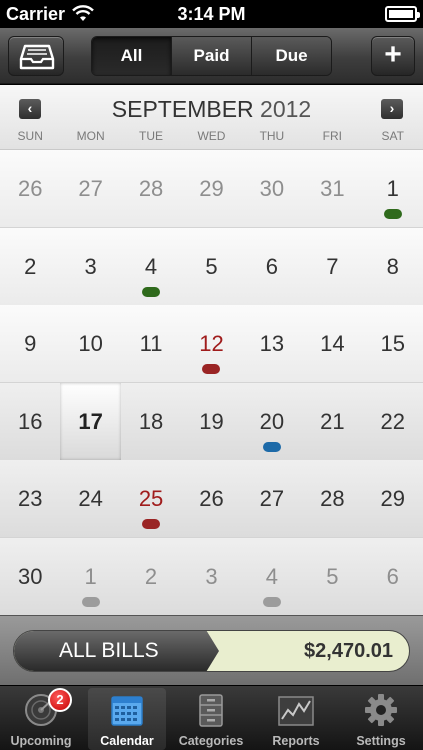 This screenshot has width=423, height=750. I want to click on tab-settings: Settings, so click(381, 719).